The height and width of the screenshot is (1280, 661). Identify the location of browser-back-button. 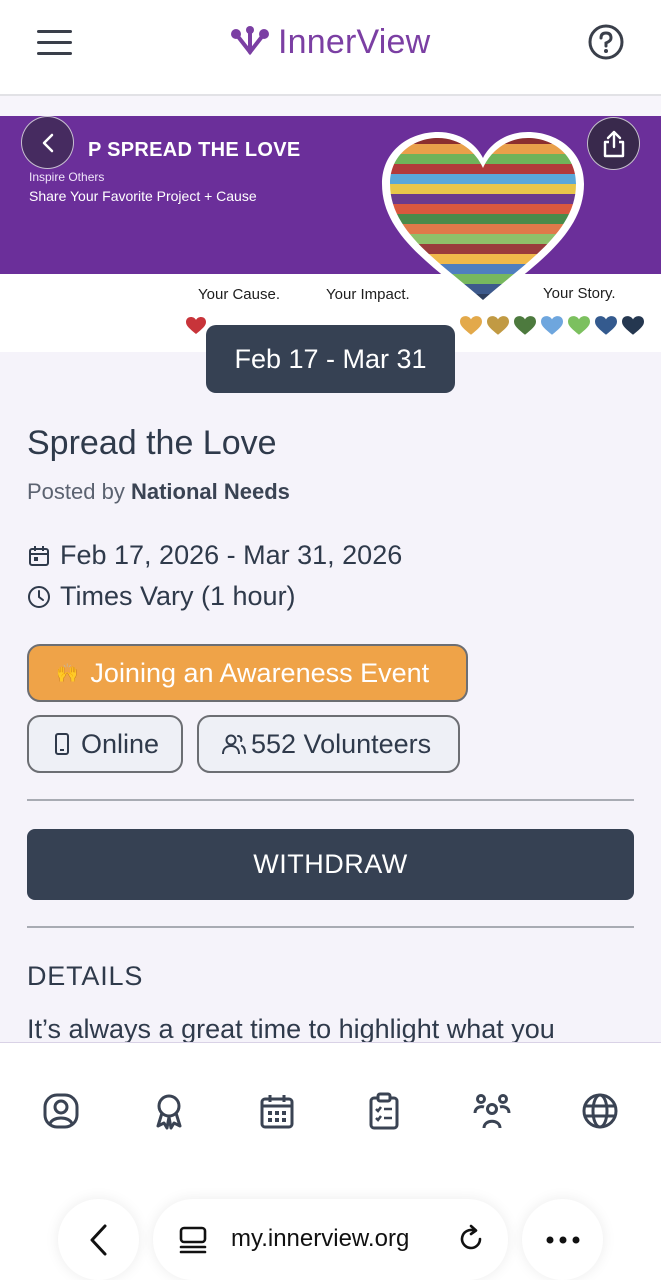
(98, 1239).